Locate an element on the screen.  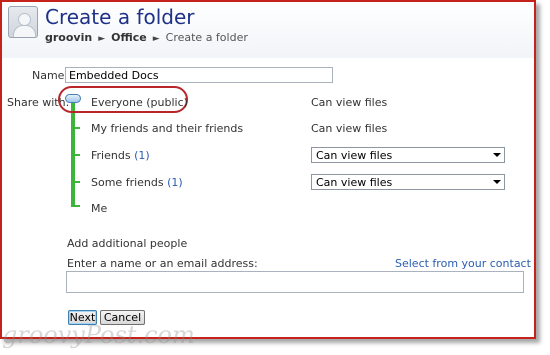
friends-permission-select: Can view files is located at coordinates (408, 155).